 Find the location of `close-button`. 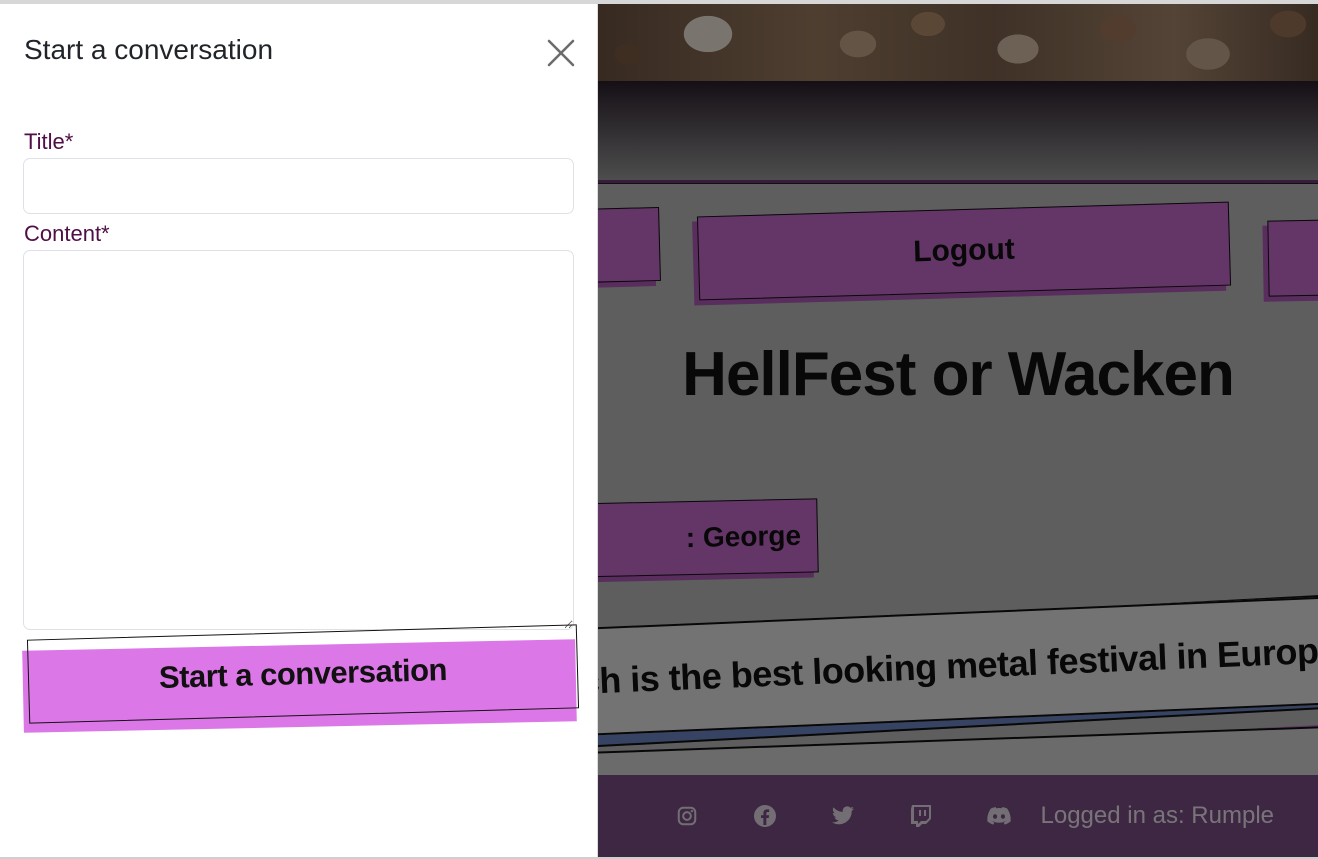

close-button is located at coordinates (561, 53).